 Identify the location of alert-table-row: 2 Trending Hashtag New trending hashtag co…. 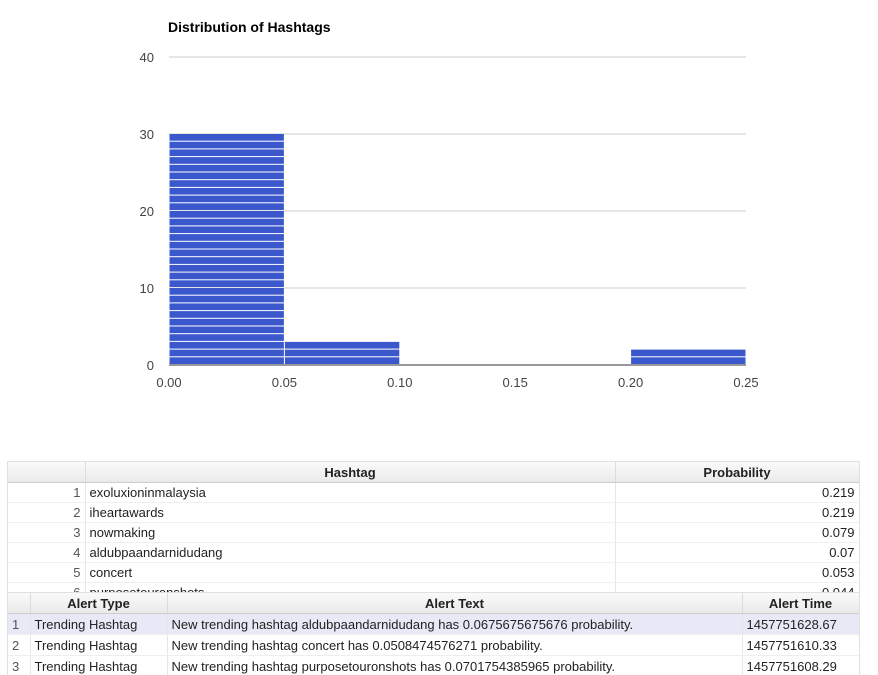
(433, 645).